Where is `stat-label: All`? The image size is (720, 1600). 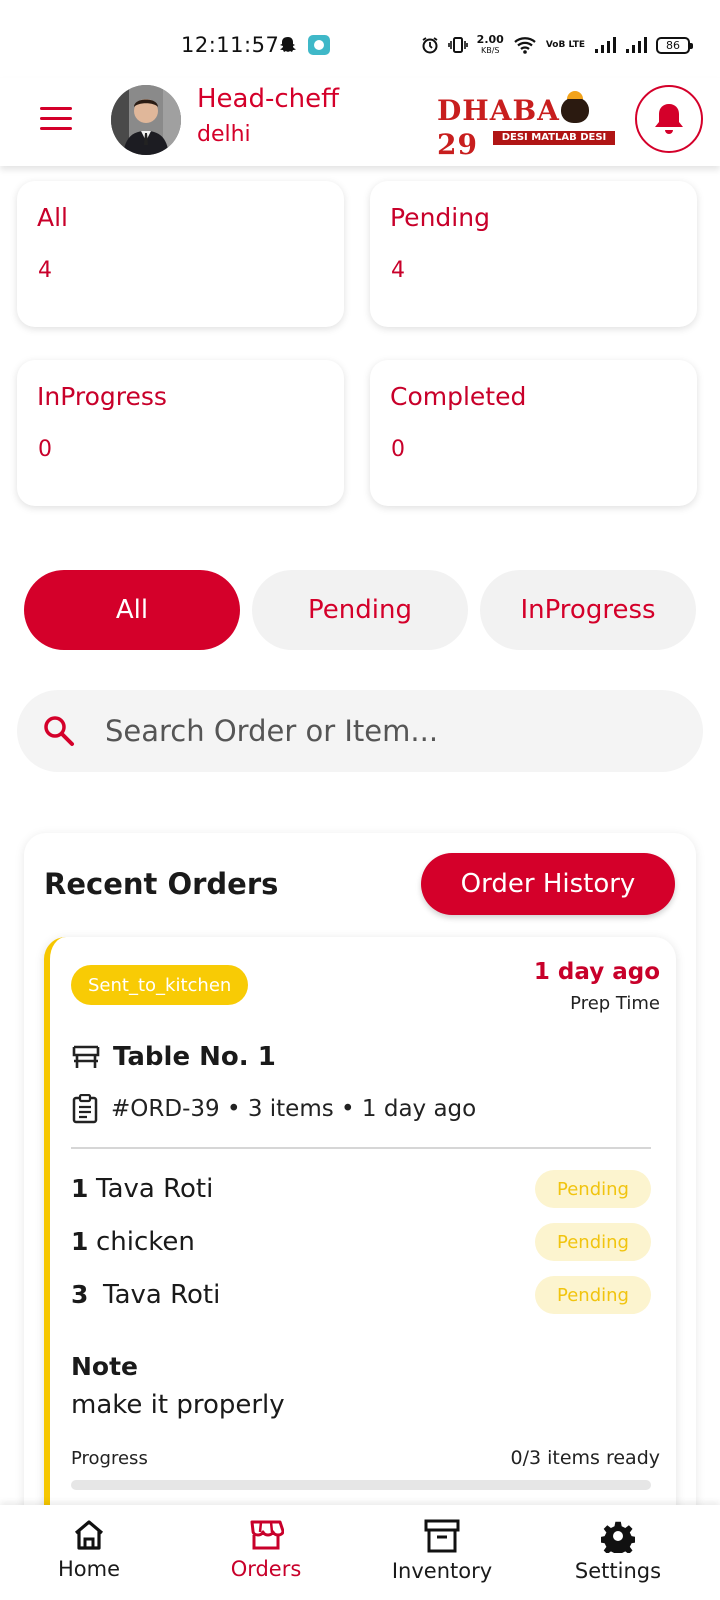 stat-label: All is located at coordinates (52, 217).